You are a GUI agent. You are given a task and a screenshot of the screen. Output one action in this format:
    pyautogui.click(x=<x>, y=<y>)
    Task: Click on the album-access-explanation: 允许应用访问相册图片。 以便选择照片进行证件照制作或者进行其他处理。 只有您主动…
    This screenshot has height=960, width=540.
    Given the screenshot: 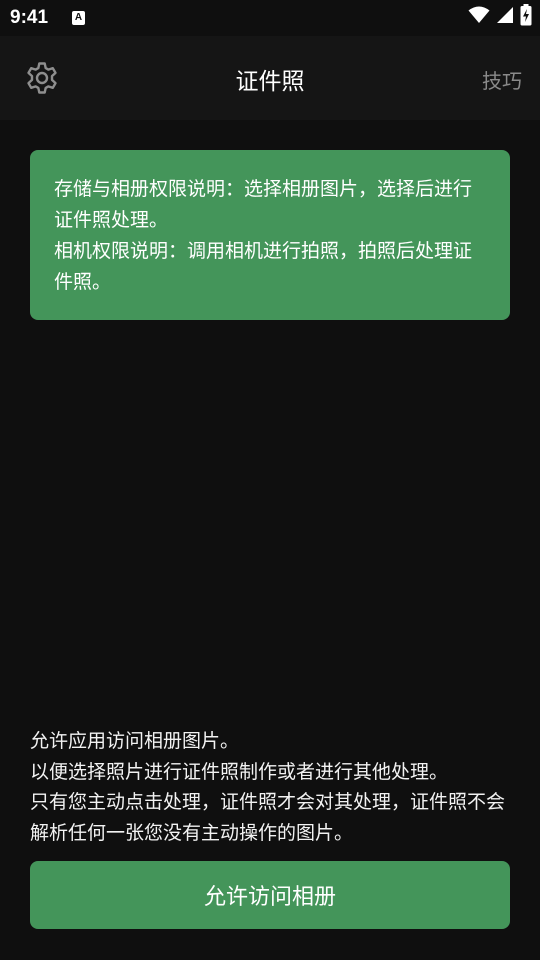 What is the action you would take?
    pyautogui.click(x=270, y=787)
    